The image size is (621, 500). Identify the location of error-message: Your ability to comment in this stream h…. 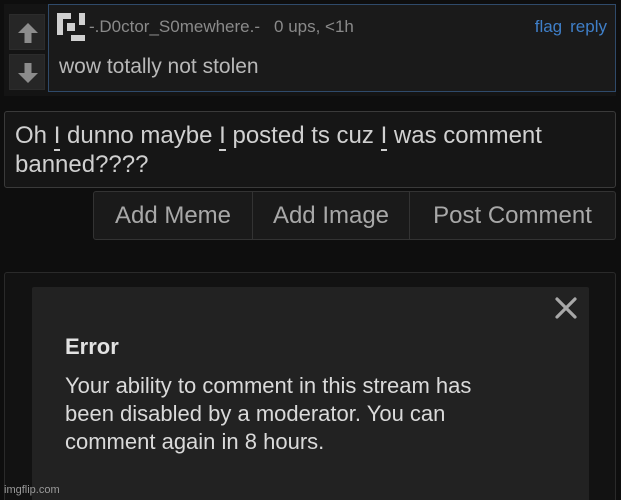
(268, 413).